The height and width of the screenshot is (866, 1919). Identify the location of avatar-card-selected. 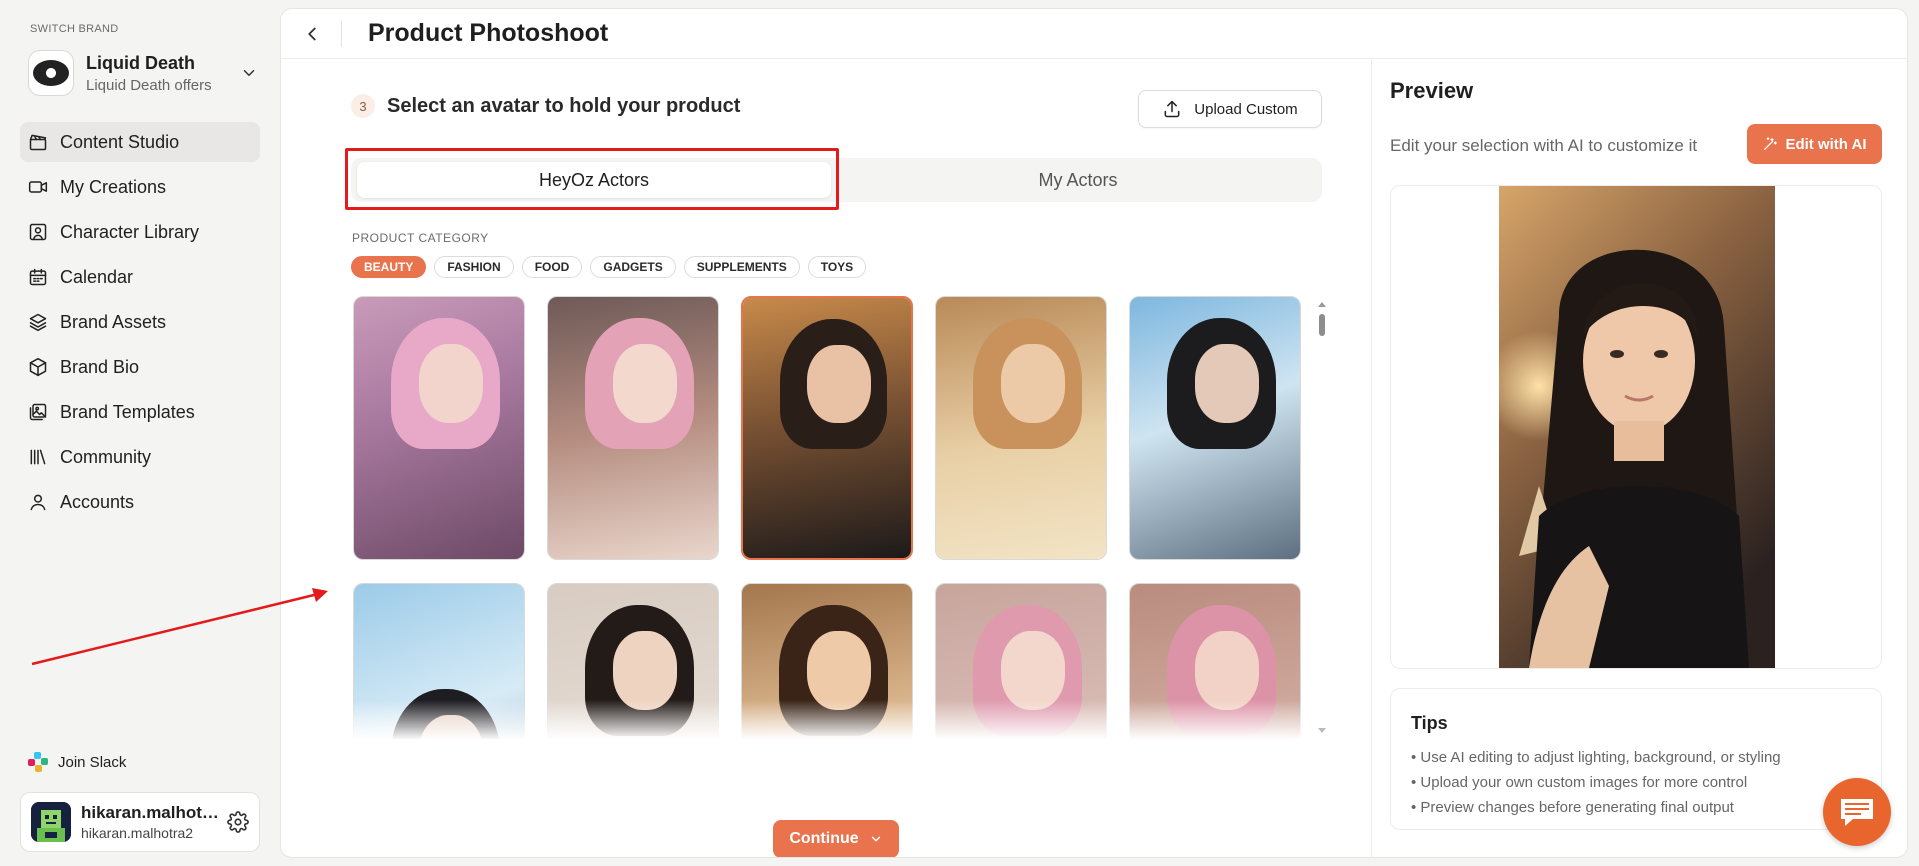
(827, 428).